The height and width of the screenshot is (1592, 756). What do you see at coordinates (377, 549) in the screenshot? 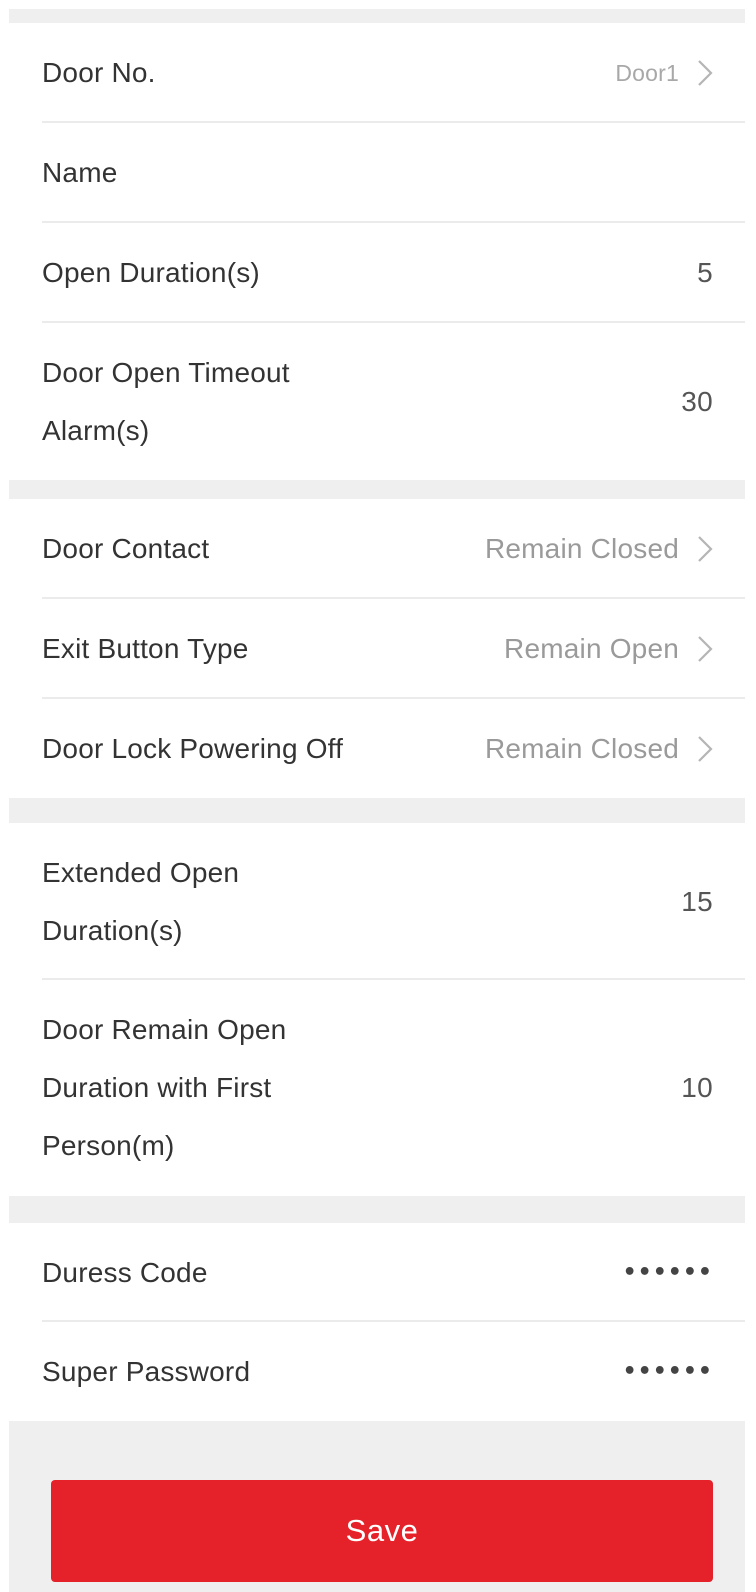
I see `door-contact-row: Door Contact Remain Closed` at bounding box center [377, 549].